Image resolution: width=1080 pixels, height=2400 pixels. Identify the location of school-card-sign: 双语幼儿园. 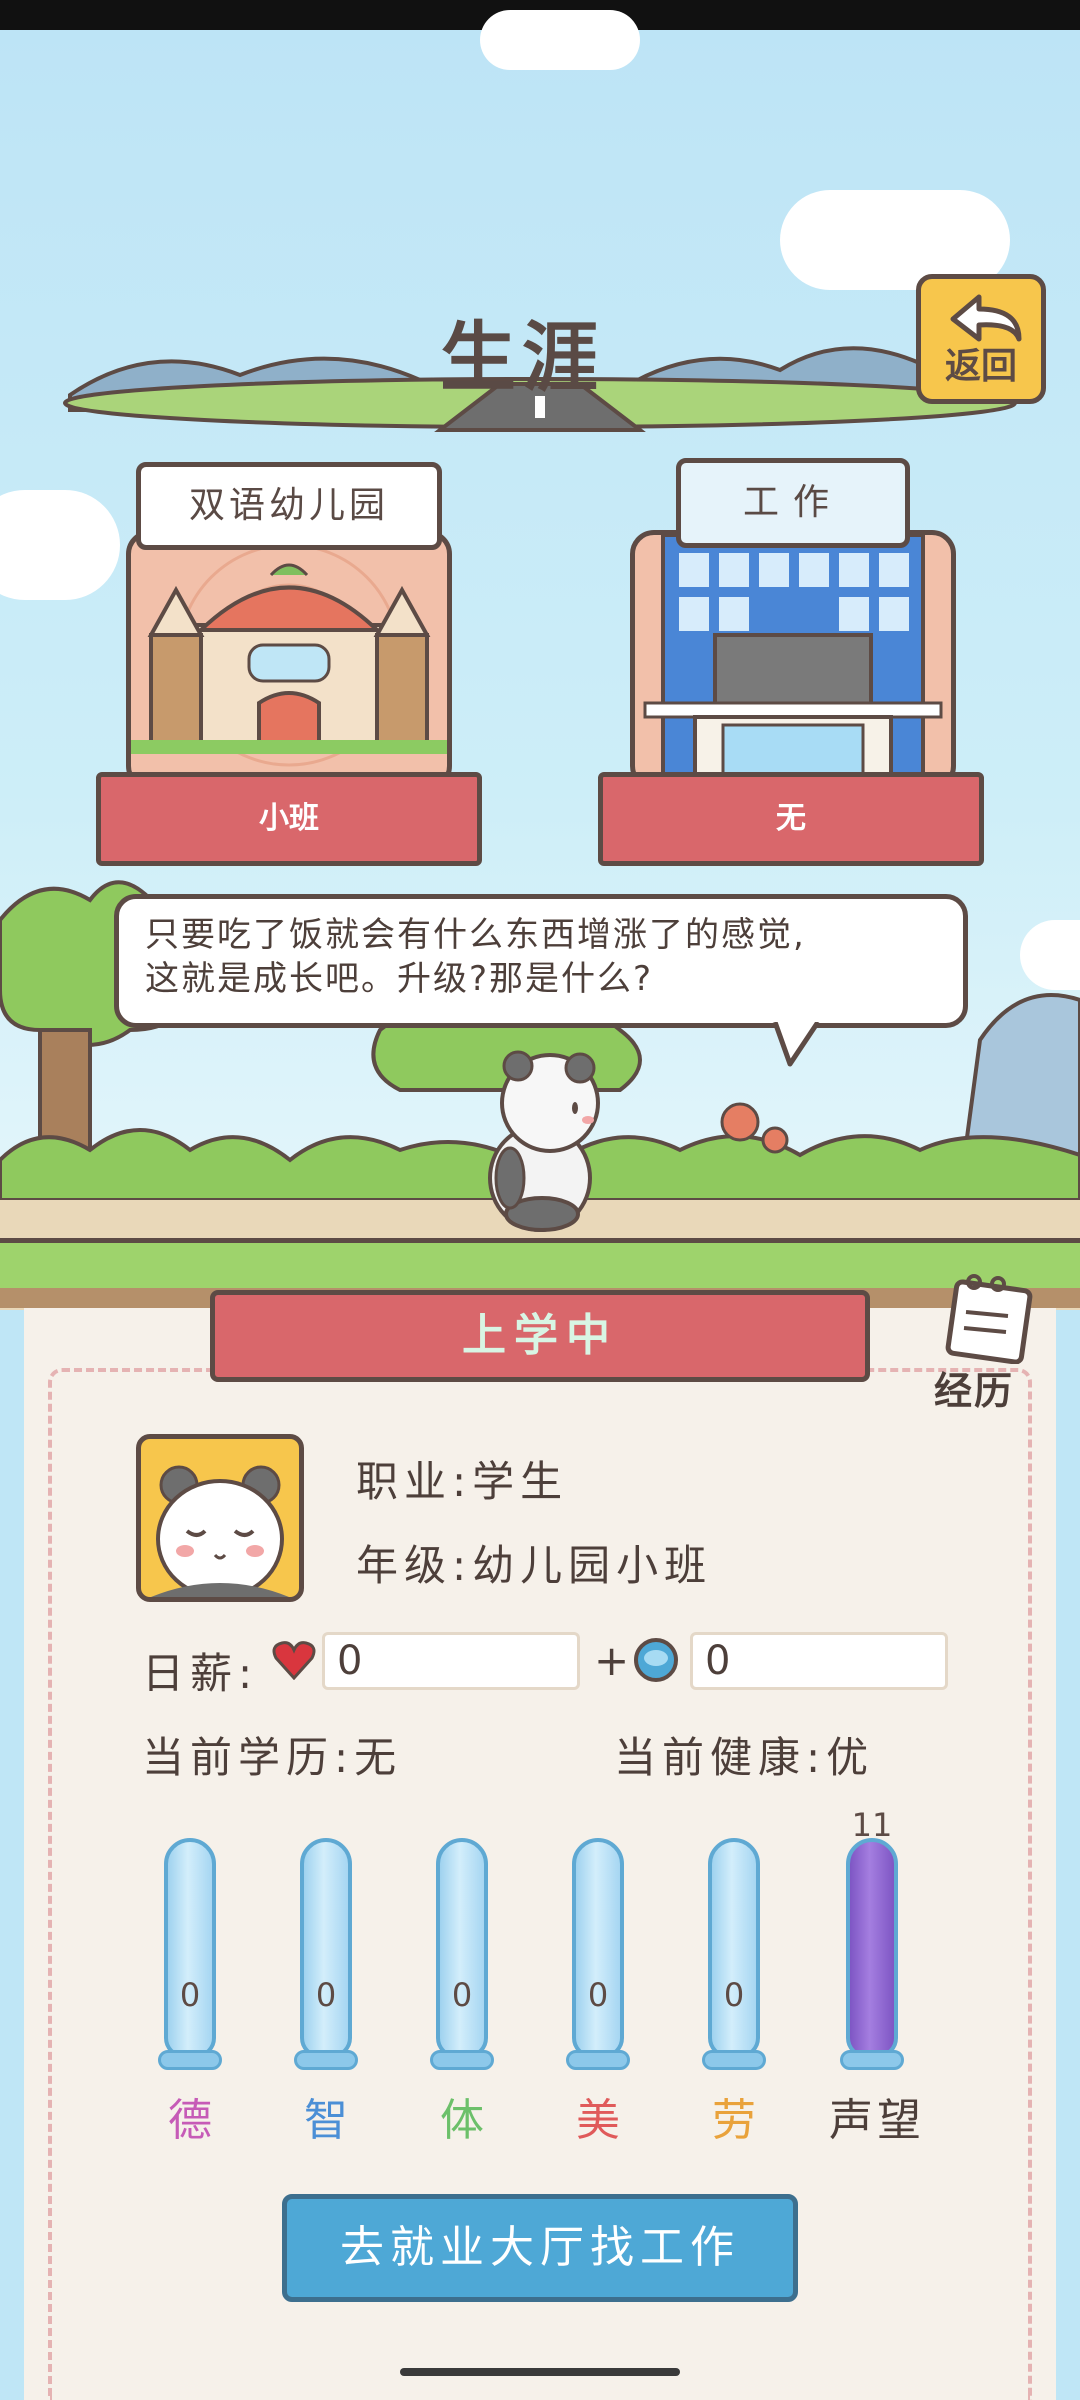
(289, 506).